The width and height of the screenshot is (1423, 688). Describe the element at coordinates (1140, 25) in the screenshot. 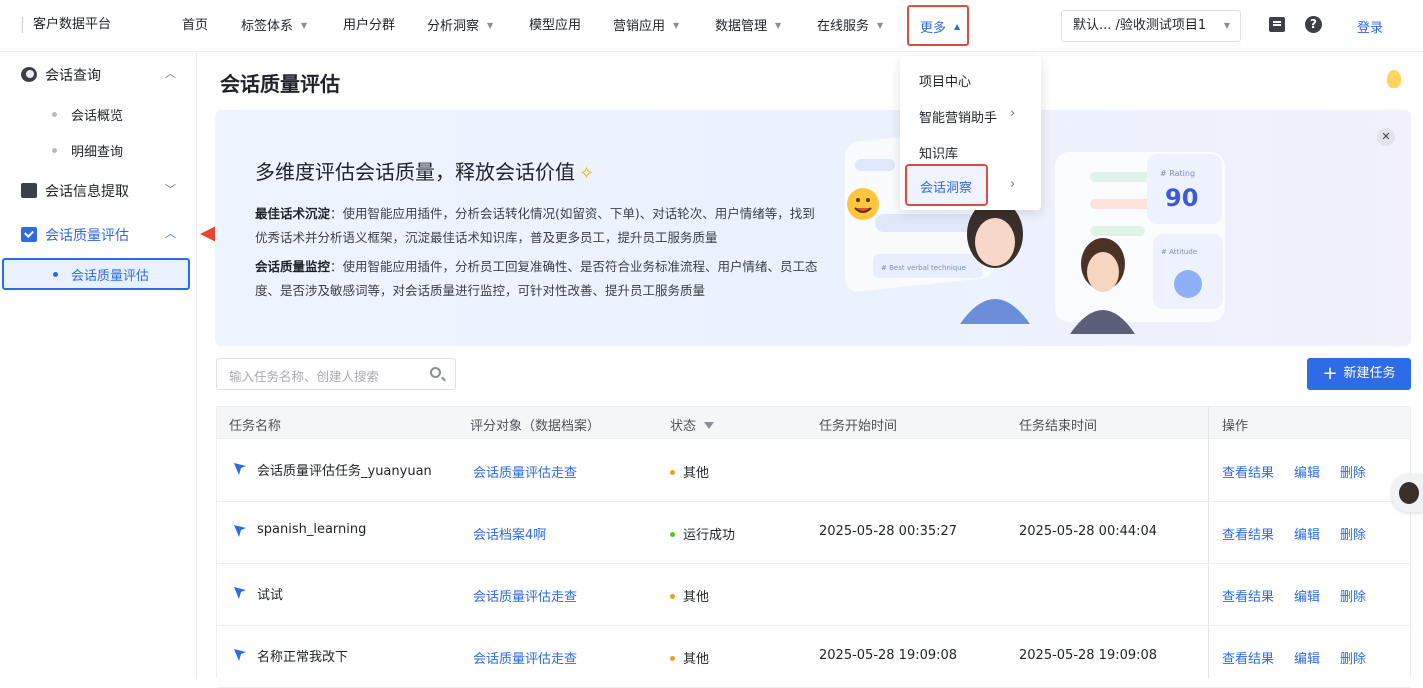

I see `project-select-value: 默认... /验收测试项目1` at that location.